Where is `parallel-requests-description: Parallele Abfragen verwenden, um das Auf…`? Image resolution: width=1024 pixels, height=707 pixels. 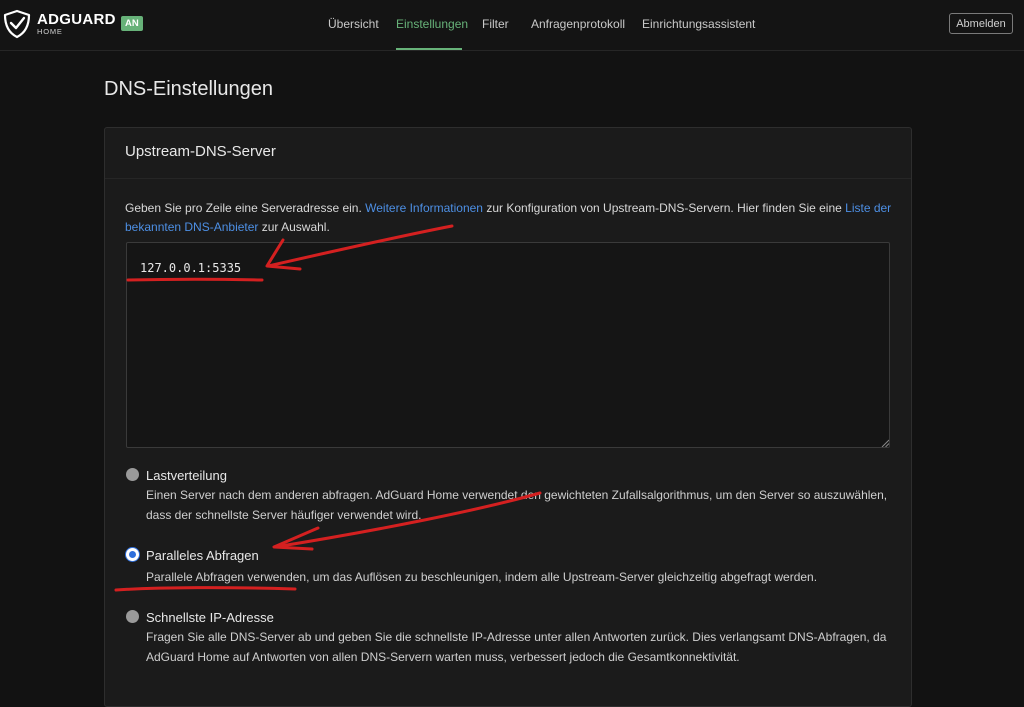 parallel-requests-description: Parallele Abfragen verwenden, um das Auf… is located at coordinates (482, 577).